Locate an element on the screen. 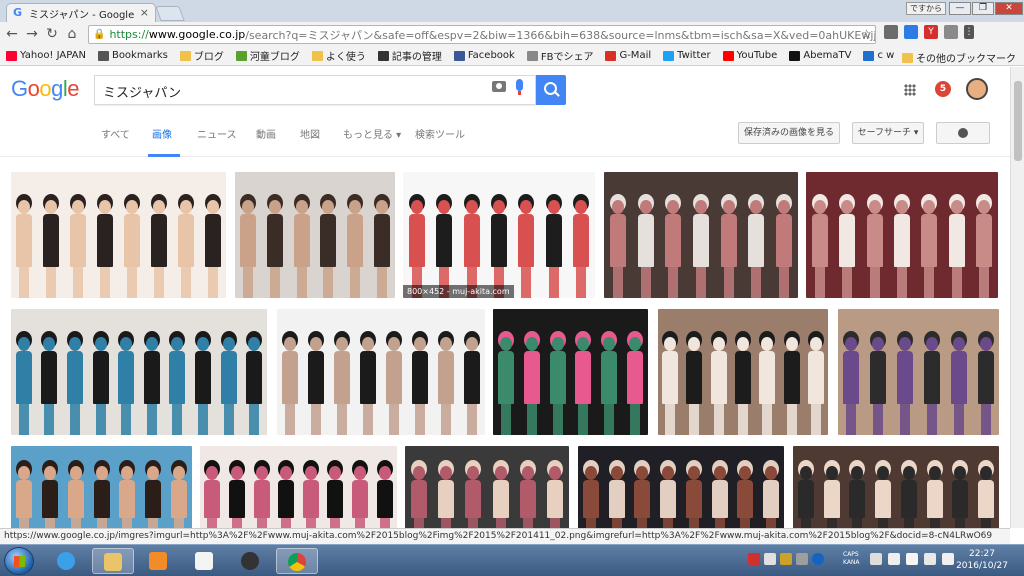  page-scrollbar is located at coordinates (1017, 297).